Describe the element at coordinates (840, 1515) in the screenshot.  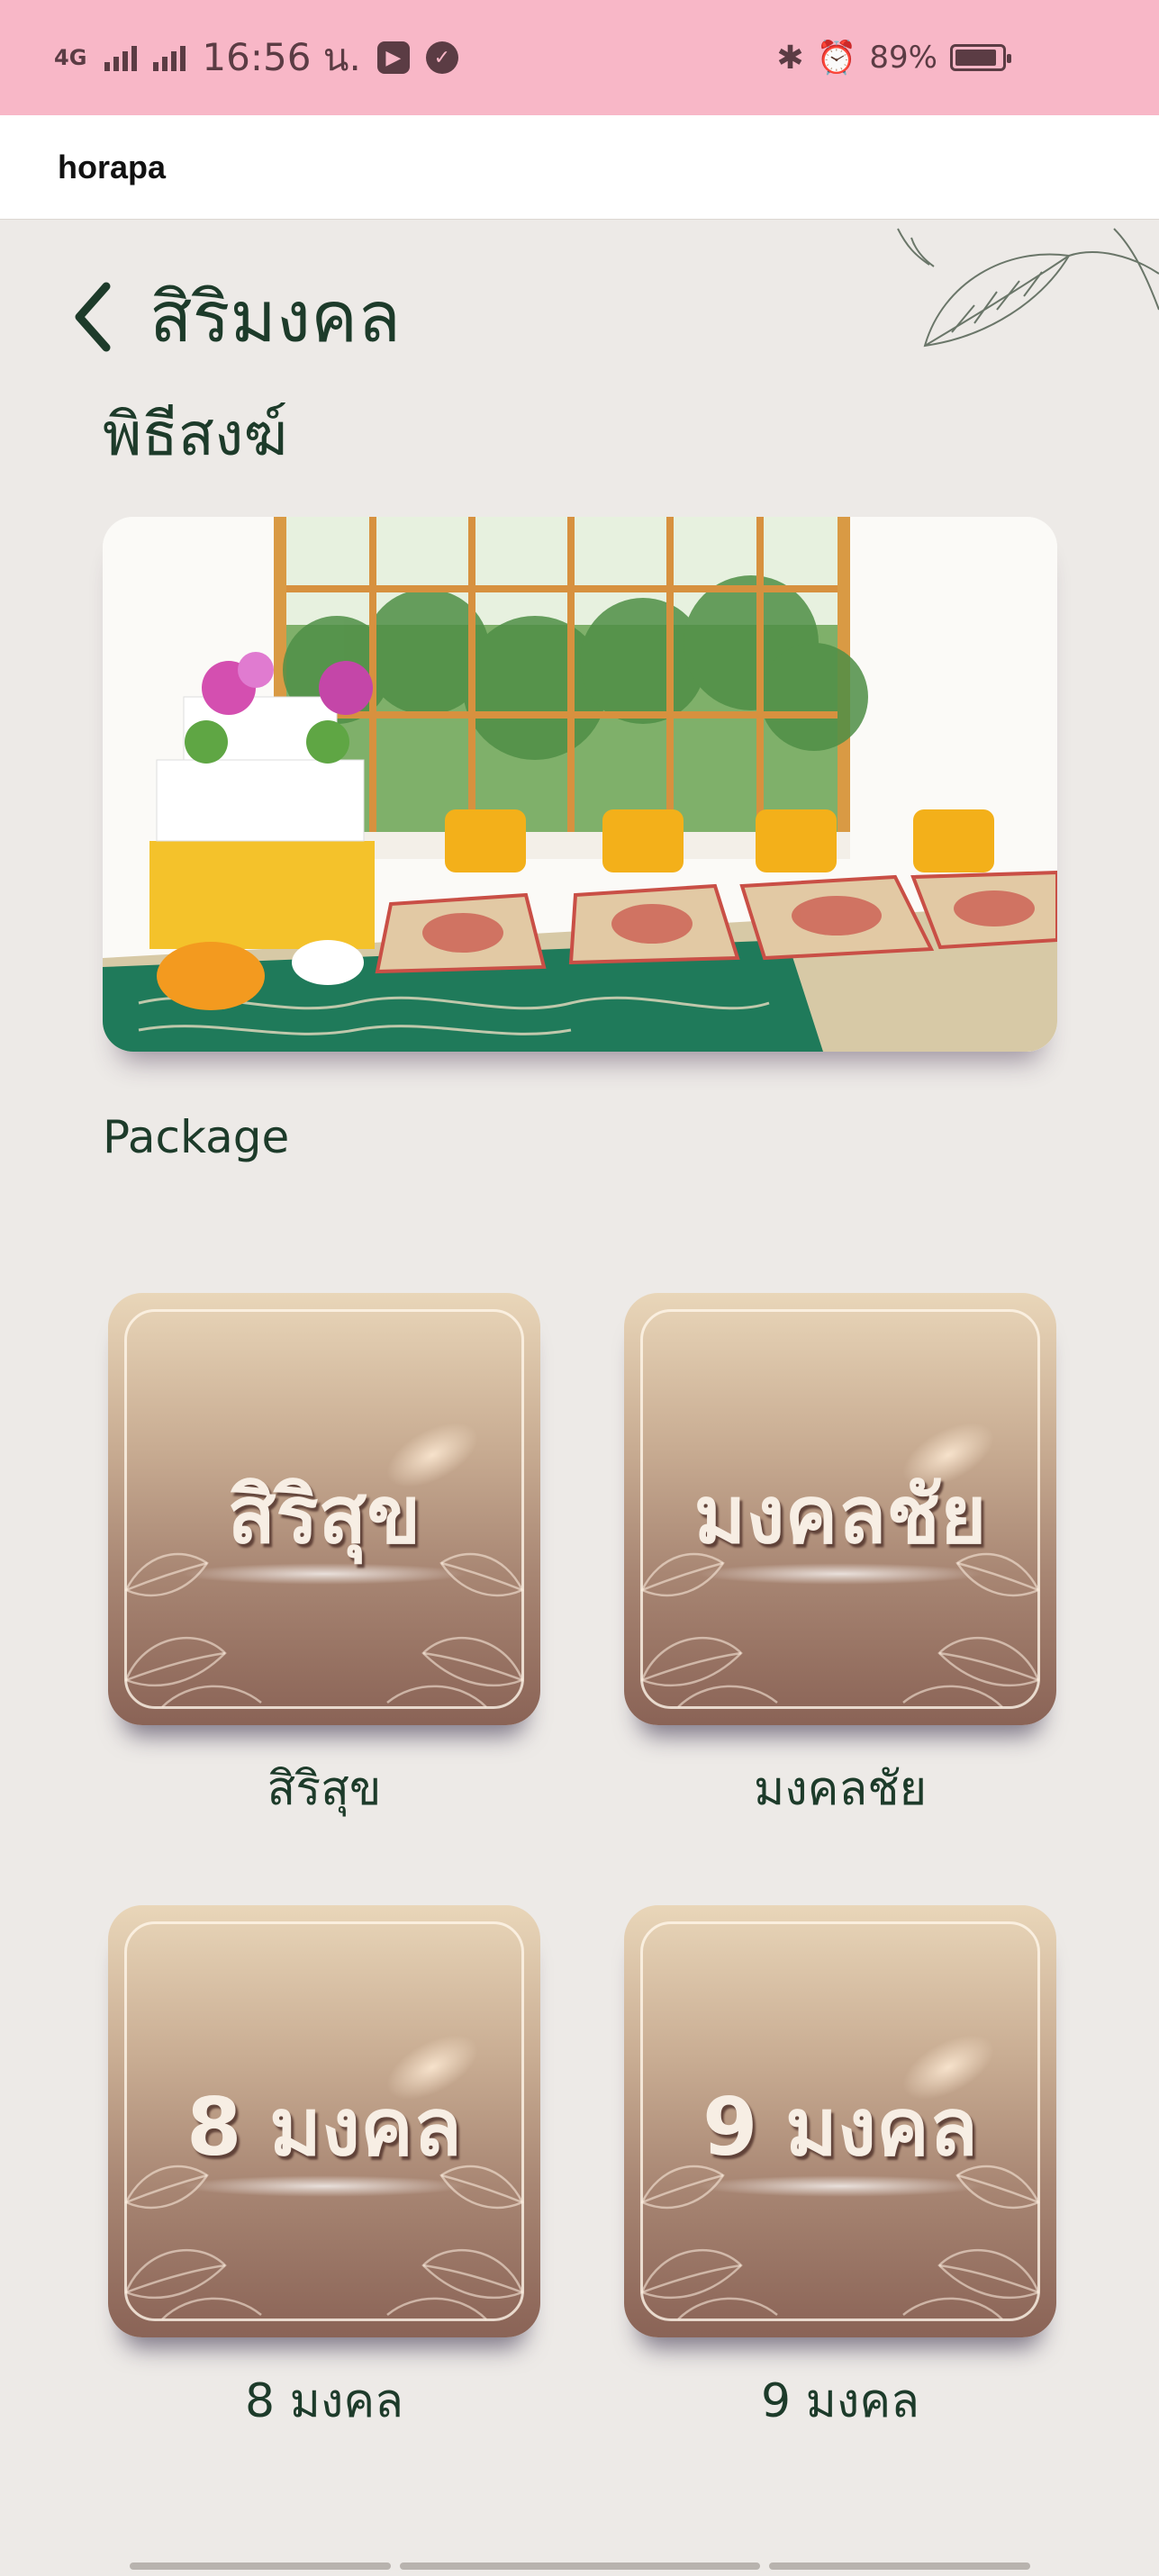
I see `tile-label: มงคลชัย` at that location.